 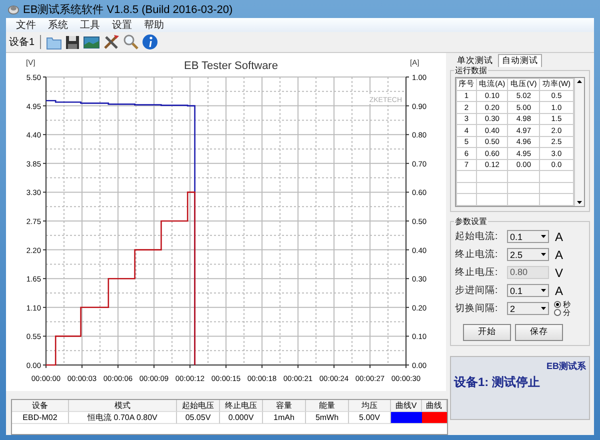 What do you see at coordinates (40, 418) in the screenshot?
I see `table-cell: EBD-M02` at bounding box center [40, 418].